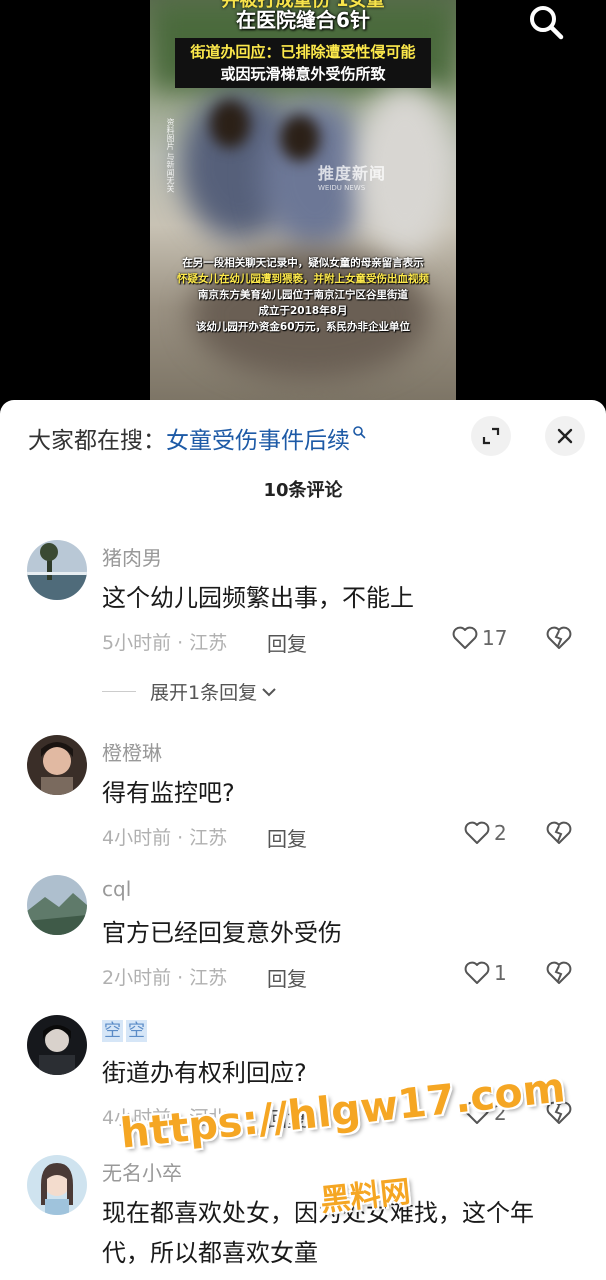 The image size is (606, 1280). I want to click on expand-icon, so click(491, 436).